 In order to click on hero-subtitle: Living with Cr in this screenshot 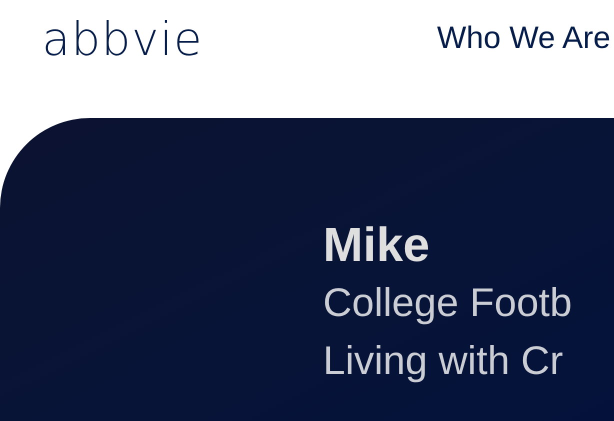, I will do `click(443, 361)`.